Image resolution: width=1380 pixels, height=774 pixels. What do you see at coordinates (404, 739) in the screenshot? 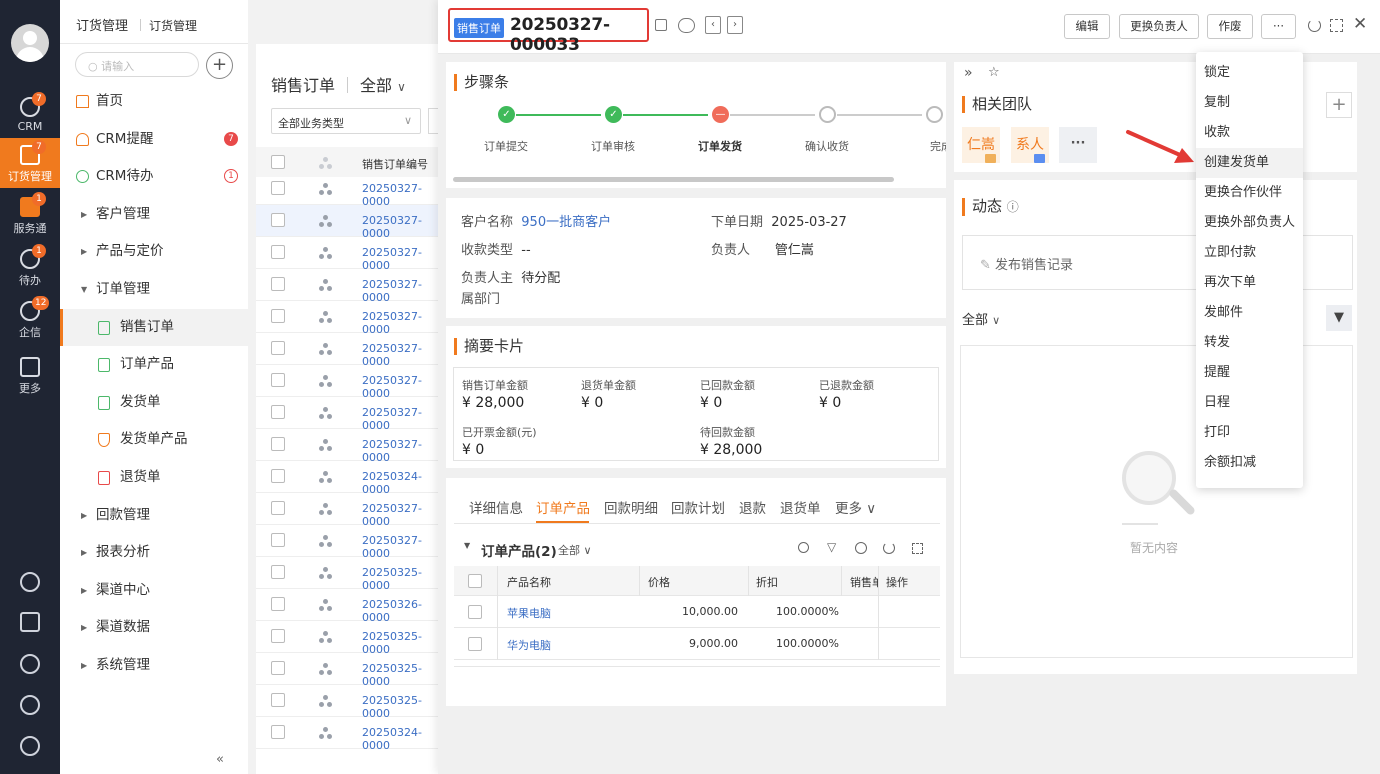
I see `order-number-link: 20250324-0000` at bounding box center [404, 739].